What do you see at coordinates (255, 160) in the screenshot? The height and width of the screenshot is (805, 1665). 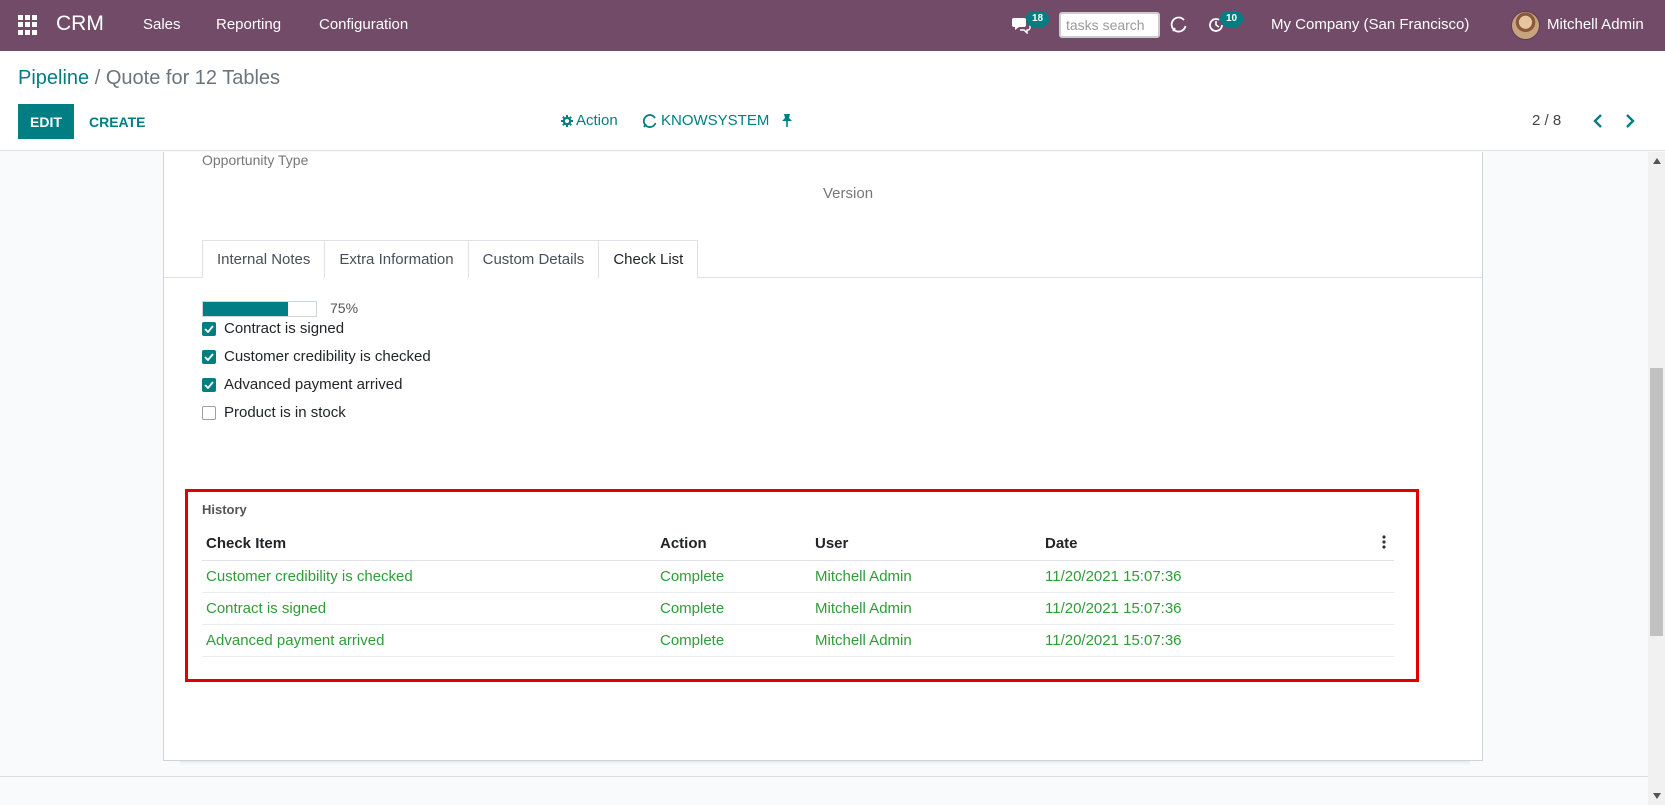 I see `opportunity-type-label: Opportunity Type` at bounding box center [255, 160].